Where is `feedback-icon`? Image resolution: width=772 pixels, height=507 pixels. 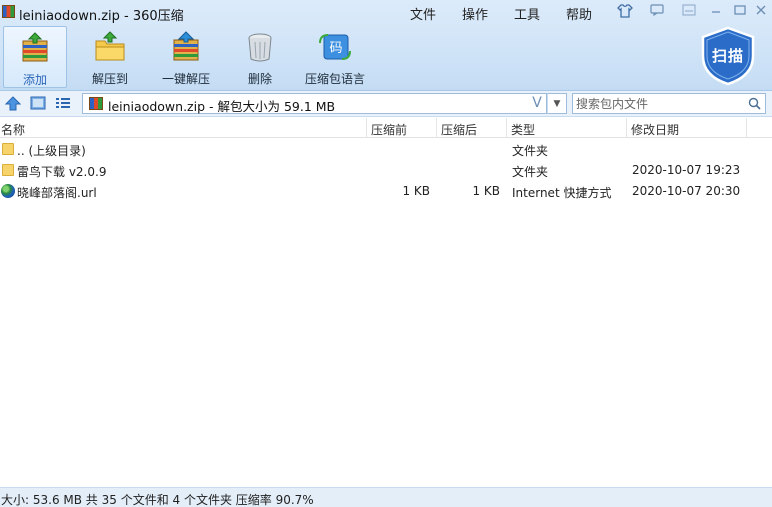
feedback-icon is located at coordinates (657, 11).